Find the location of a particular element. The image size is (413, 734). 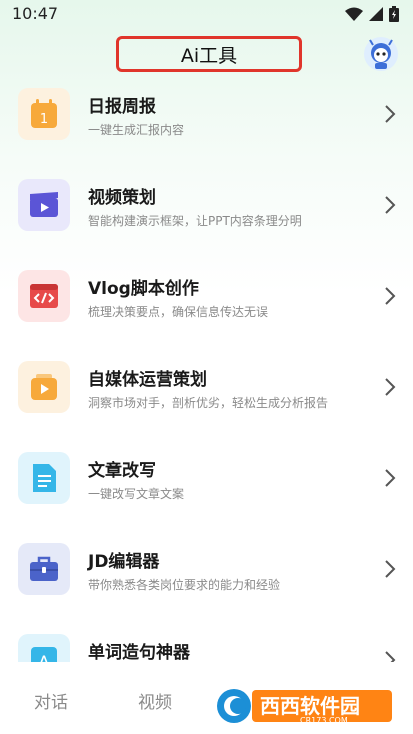

battery-icon is located at coordinates (394, 14).